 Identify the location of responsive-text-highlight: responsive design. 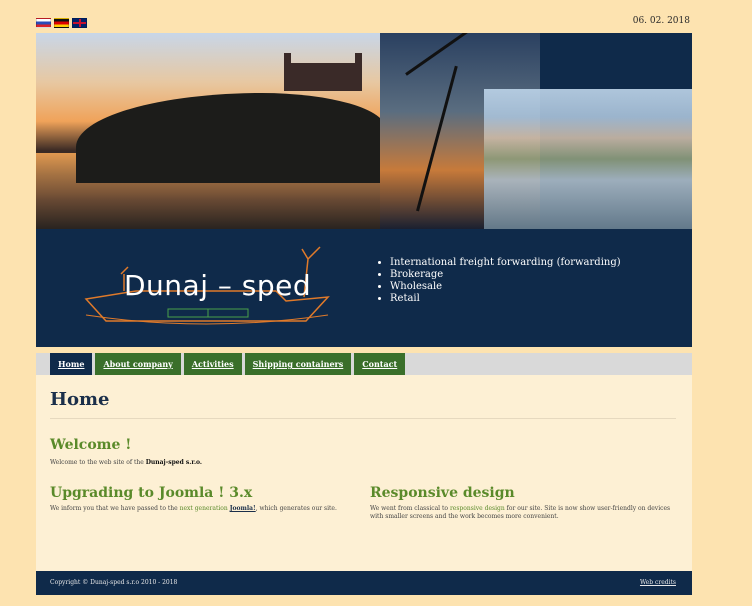
(477, 508).